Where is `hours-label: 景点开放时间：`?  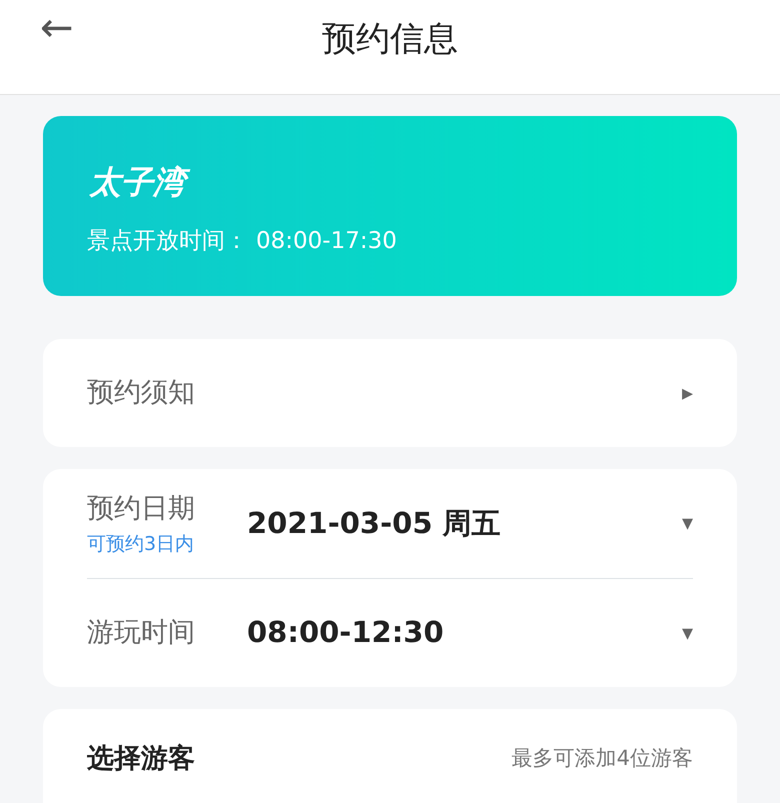 hours-label: 景点开放时间： is located at coordinates (167, 241).